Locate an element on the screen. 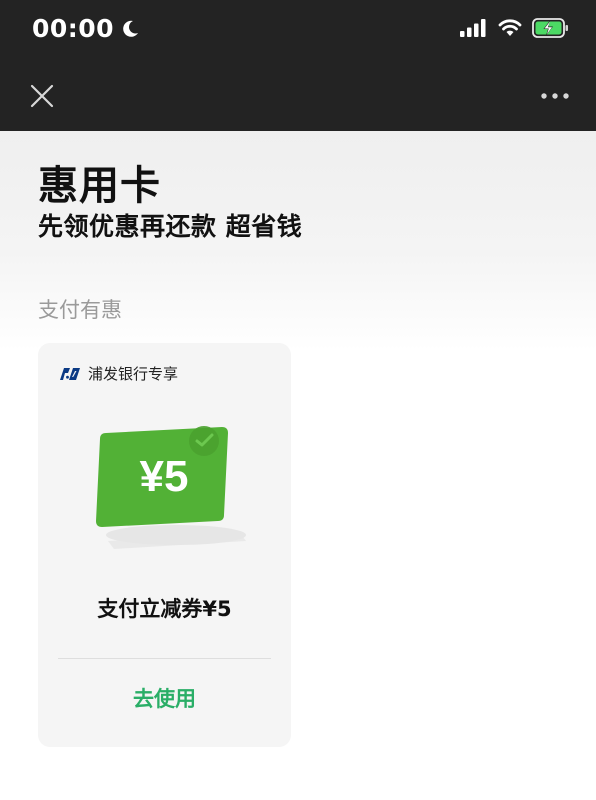 Image resolution: width=596 pixels, height=800 pixels. page-title: 惠用卡 is located at coordinates (99, 186).